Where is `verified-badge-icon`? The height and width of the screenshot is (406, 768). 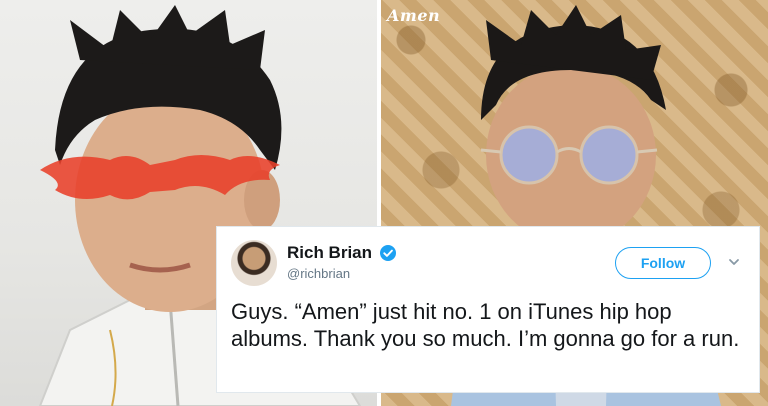 verified-badge-icon is located at coordinates (388, 253).